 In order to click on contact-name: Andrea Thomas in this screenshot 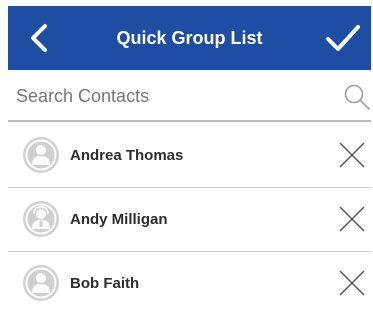, I will do `click(127, 155)`.